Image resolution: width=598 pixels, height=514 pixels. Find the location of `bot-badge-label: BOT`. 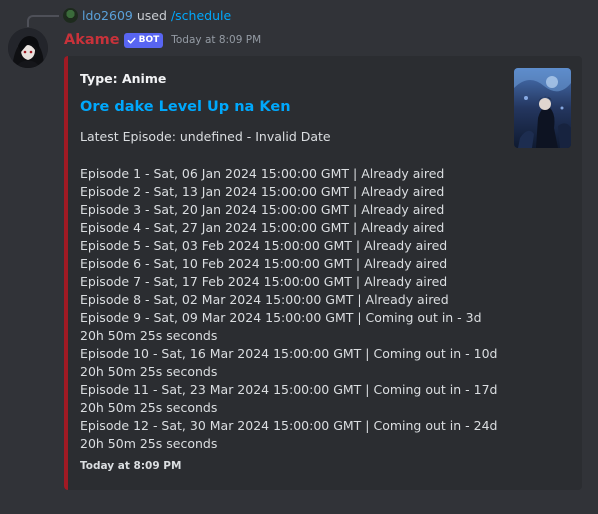

bot-badge-label: BOT is located at coordinates (149, 40).